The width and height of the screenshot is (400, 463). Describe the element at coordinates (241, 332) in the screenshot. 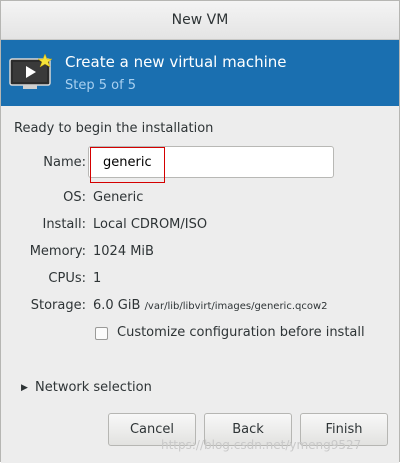

I see `customize-checkbox-label: Customize configuration before install` at that location.